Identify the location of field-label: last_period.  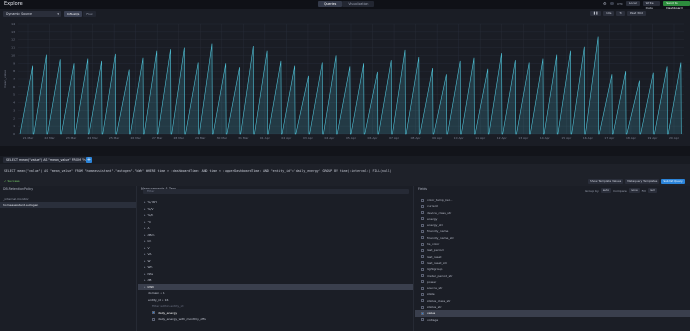
(435, 250).